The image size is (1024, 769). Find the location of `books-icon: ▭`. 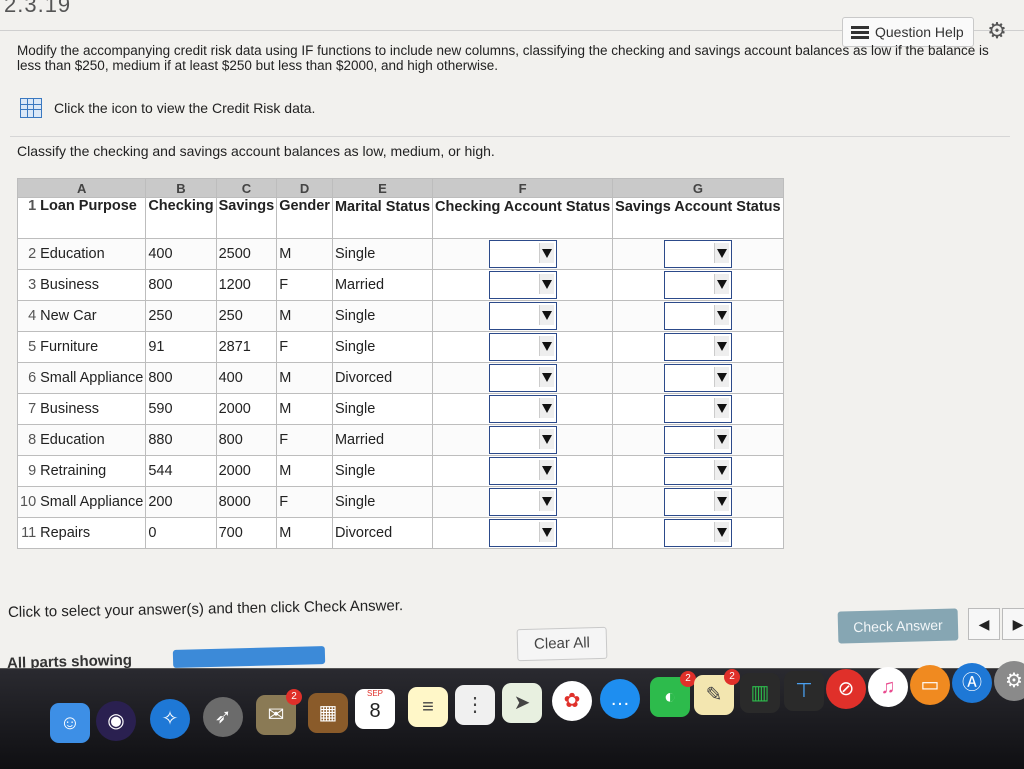

books-icon: ▭ is located at coordinates (930, 685).